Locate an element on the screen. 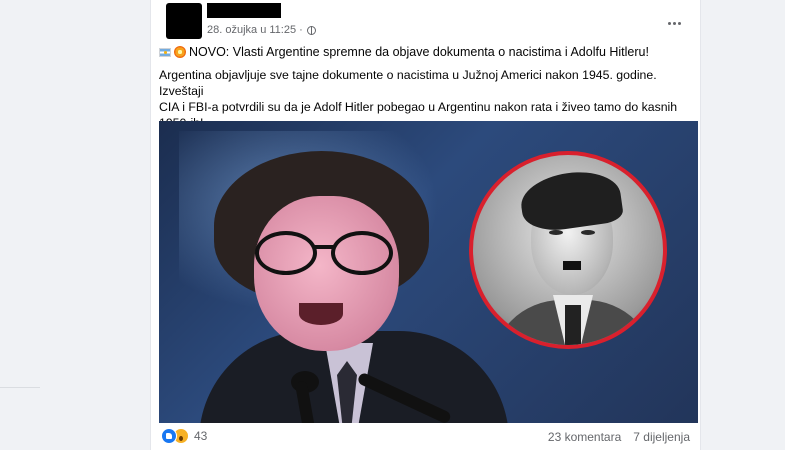 This screenshot has width=785, height=450. divider is located at coordinates (20, 387).